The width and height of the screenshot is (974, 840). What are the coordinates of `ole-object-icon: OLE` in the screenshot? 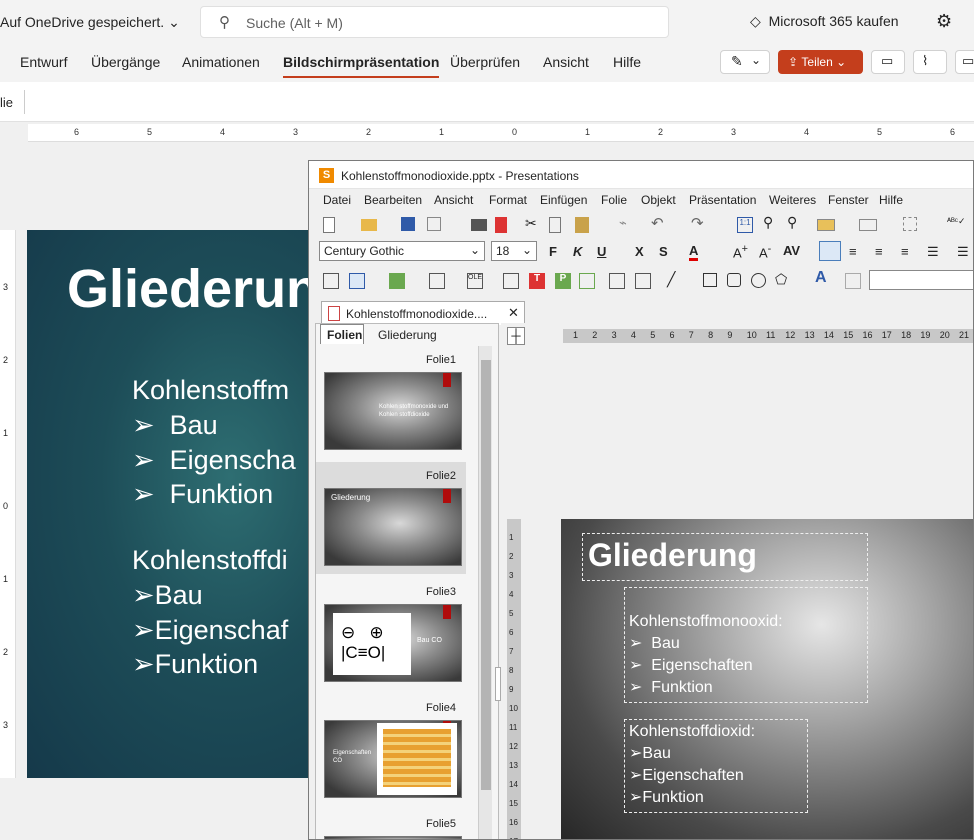 It's located at (475, 281).